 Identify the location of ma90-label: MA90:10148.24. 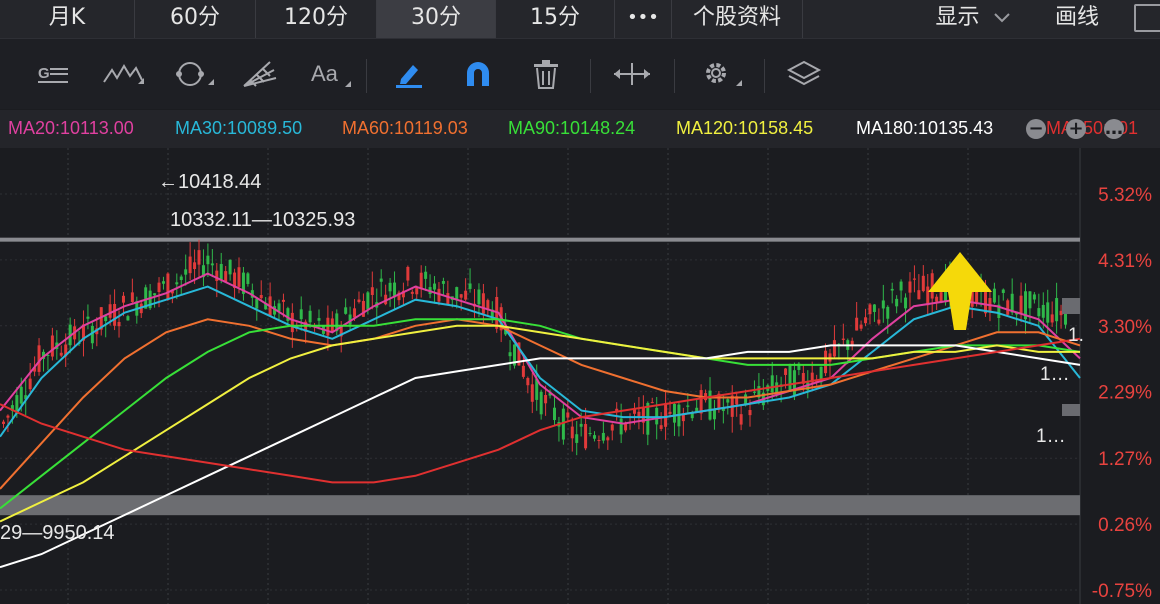
(572, 128).